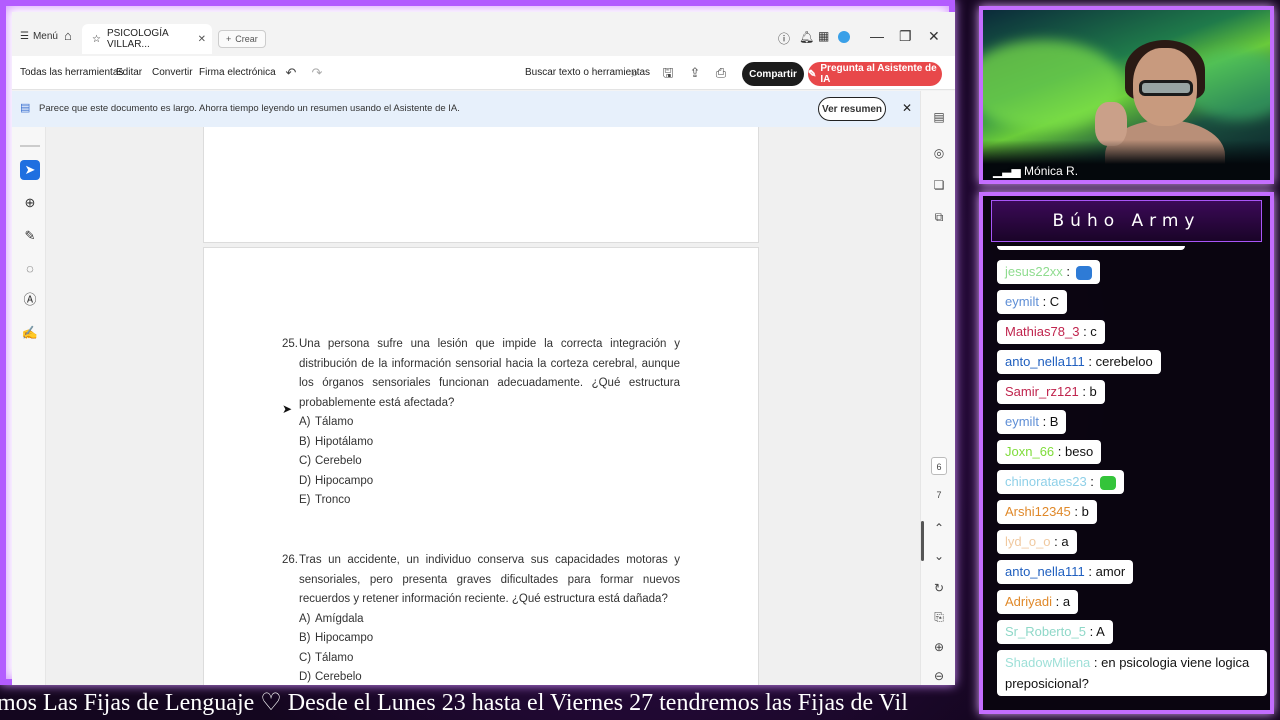 The image size is (1280, 720). What do you see at coordinates (939, 528) in the screenshot?
I see `chevron-up-icon: ⌃` at bounding box center [939, 528].